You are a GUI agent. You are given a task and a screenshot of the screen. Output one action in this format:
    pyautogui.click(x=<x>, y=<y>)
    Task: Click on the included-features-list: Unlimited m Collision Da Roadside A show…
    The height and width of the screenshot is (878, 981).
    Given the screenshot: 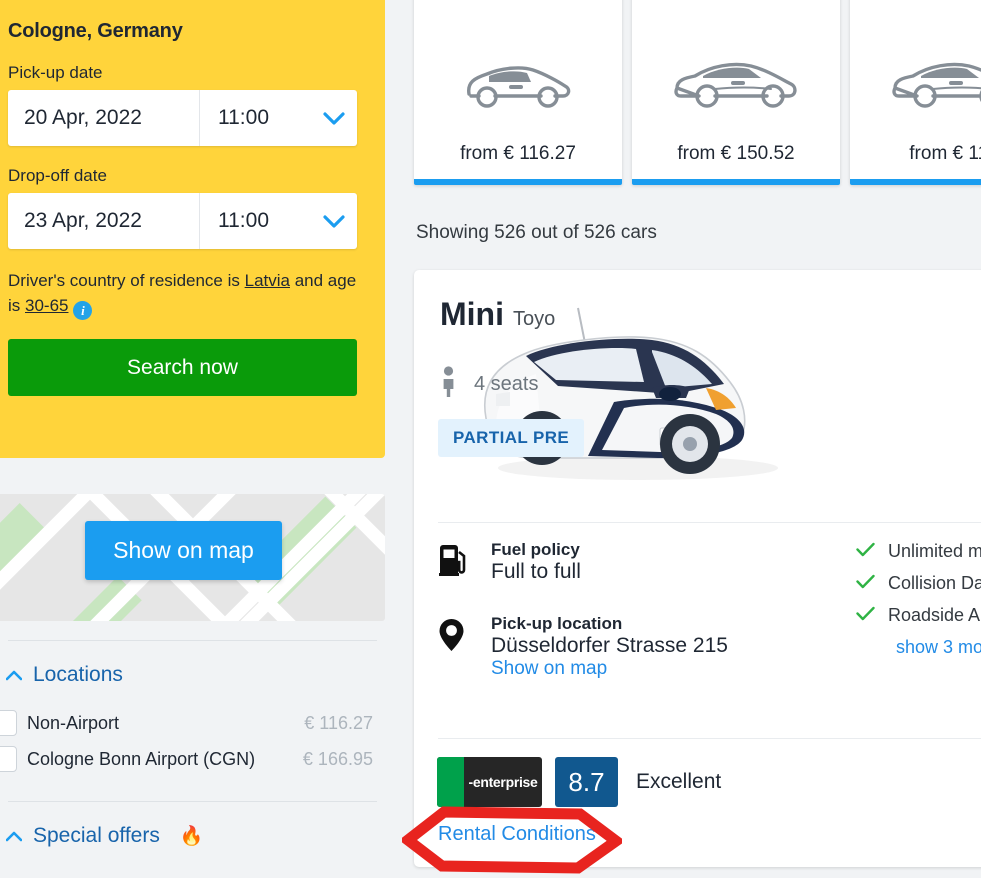 What is the action you would take?
    pyautogui.click(x=918, y=599)
    